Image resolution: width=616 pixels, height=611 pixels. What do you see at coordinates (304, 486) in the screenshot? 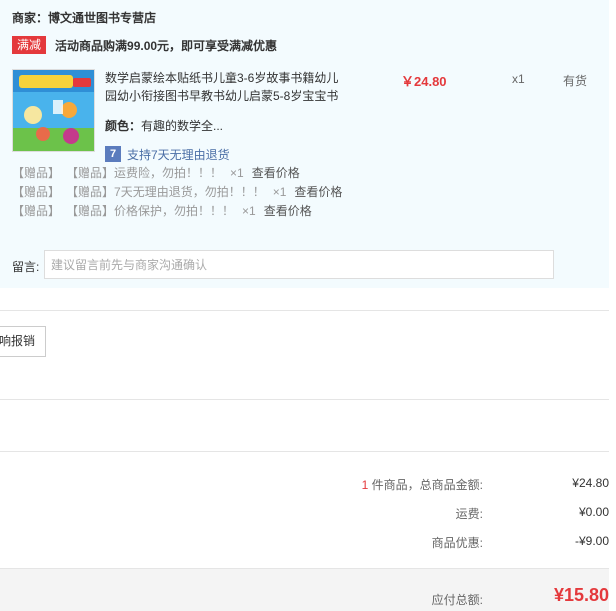
I see `goods-total-row: 1 件商品，总商品金额: ¥24.80` at bounding box center [304, 486].